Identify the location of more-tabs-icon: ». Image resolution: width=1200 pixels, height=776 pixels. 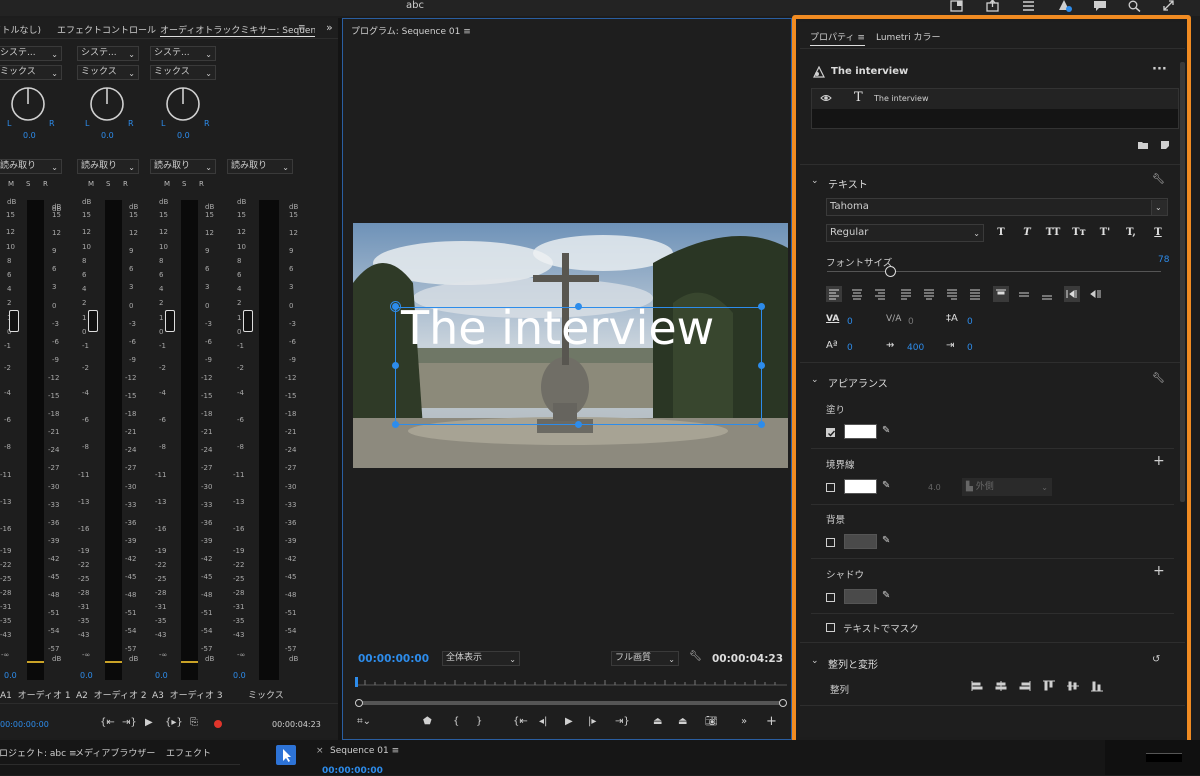
(329, 27).